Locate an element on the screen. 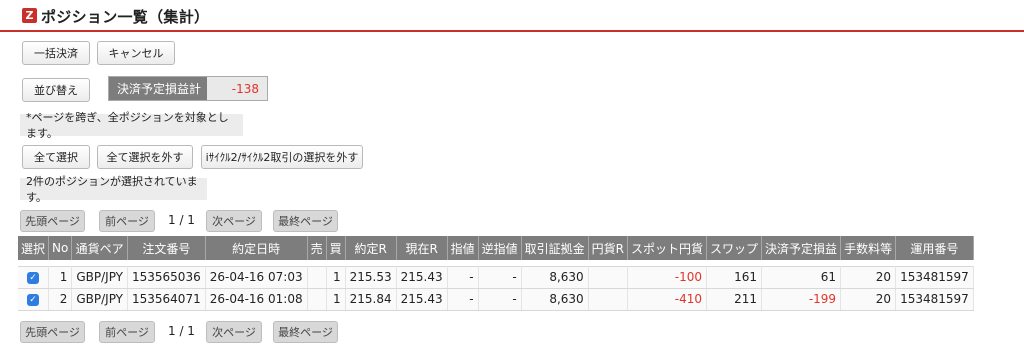 The image size is (1024, 346). z-logo-icon: Z is located at coordinates (29, 15).